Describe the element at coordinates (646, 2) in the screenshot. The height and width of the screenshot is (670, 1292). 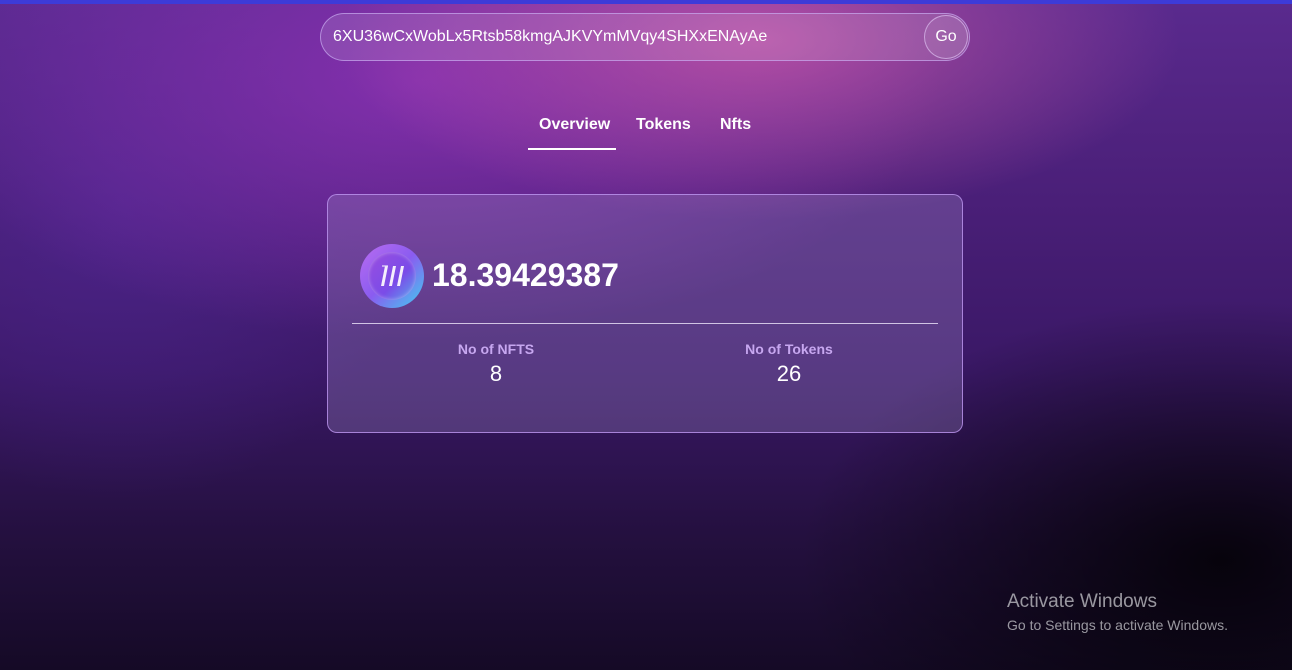
I see `top-accent-bar` at that location.